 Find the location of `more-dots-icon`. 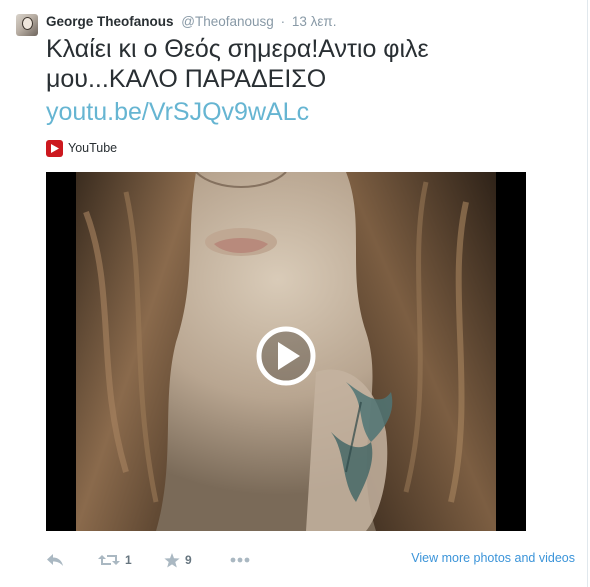

more-dots-icon is located at coordinates (240, 560).